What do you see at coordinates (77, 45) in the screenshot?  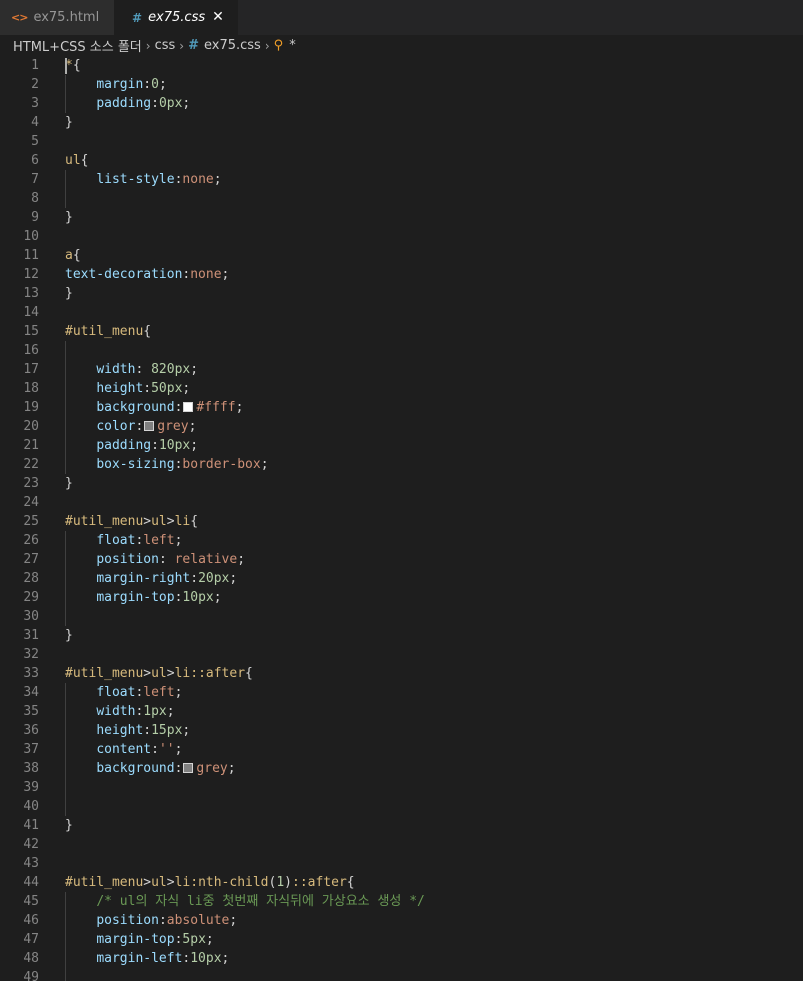 I see `breadcrumb-folder: HTML+CSS 소스 폴더` at bounding box center [77, 45].